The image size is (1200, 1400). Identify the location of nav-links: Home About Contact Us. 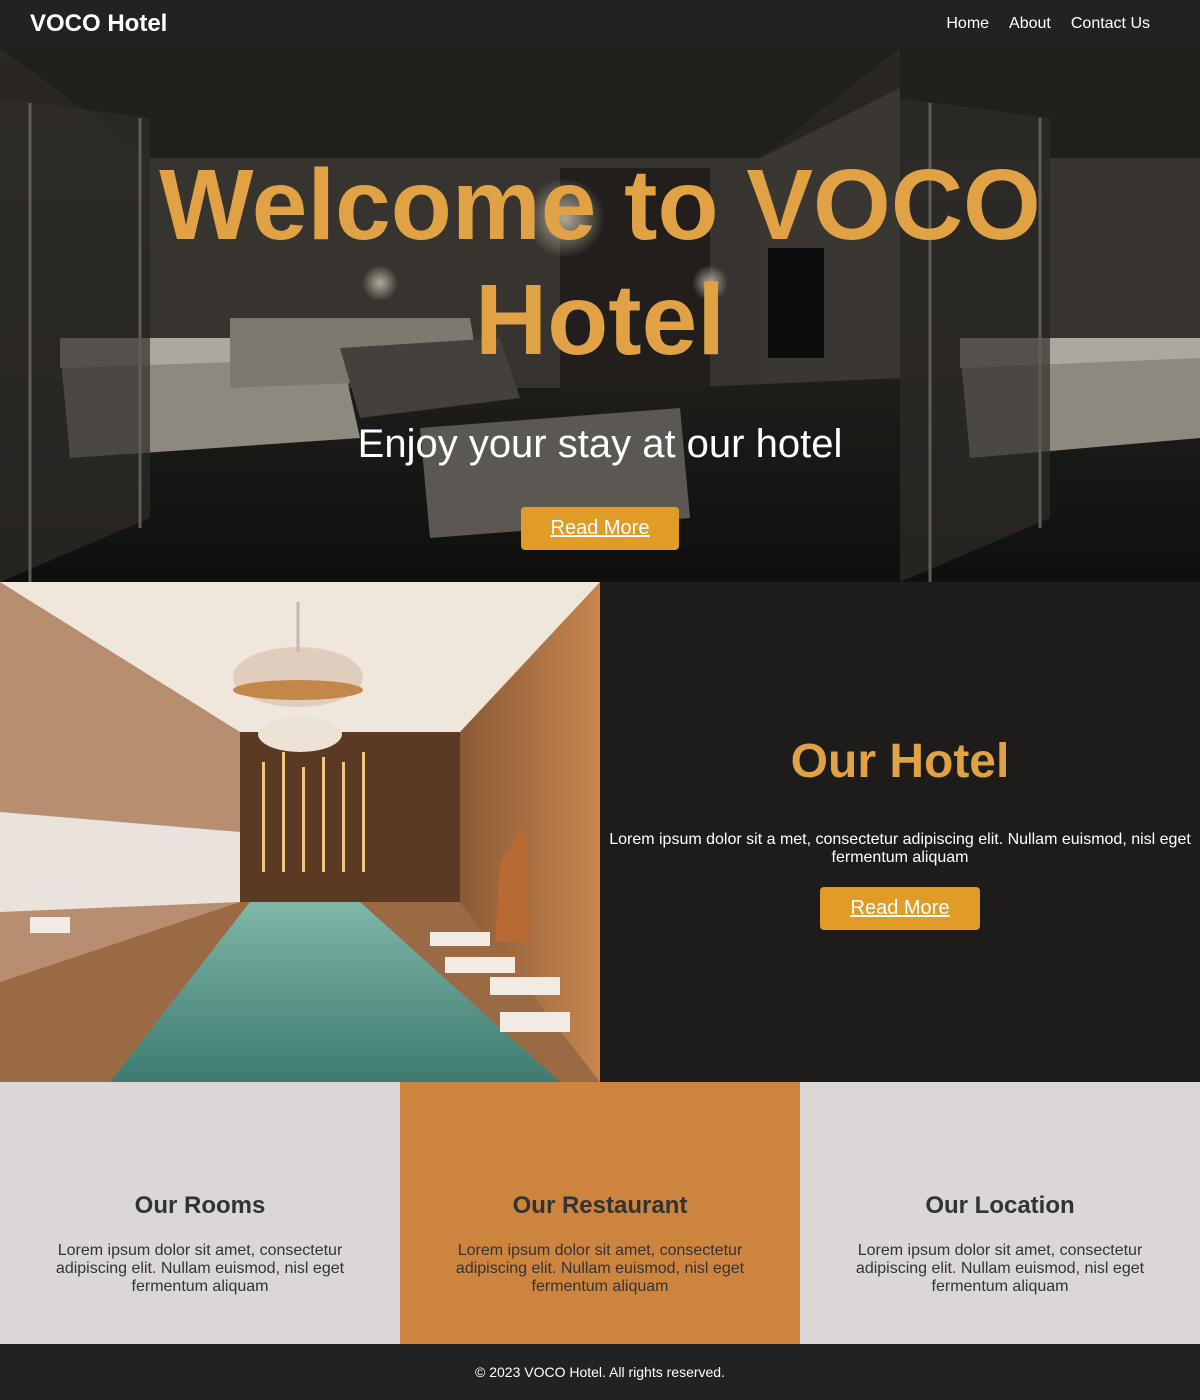
(1048, 24).